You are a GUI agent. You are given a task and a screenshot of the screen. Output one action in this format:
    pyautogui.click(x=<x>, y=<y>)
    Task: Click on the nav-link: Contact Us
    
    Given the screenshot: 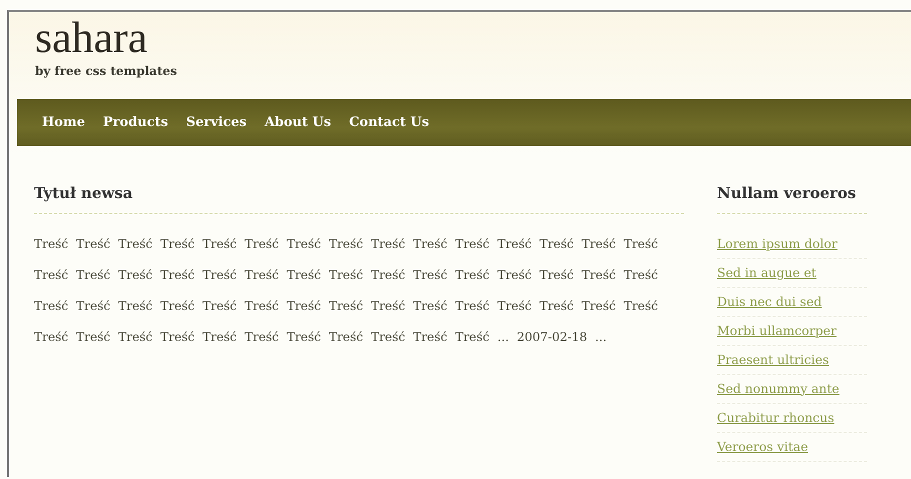 What is the action you would take?
    pyautogui.click(x=389, y=122)
    